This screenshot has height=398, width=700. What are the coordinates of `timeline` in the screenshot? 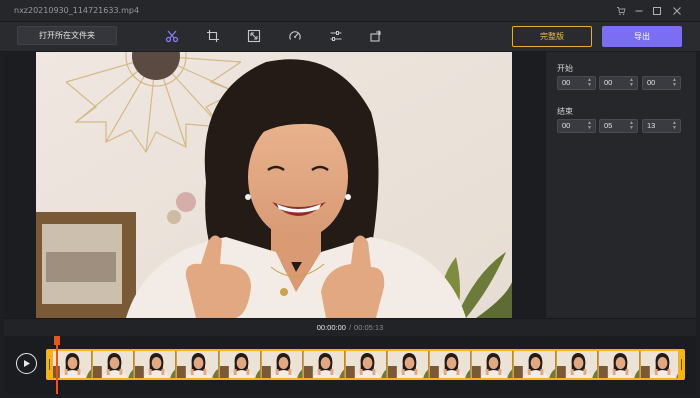 It's located at (350, 365).